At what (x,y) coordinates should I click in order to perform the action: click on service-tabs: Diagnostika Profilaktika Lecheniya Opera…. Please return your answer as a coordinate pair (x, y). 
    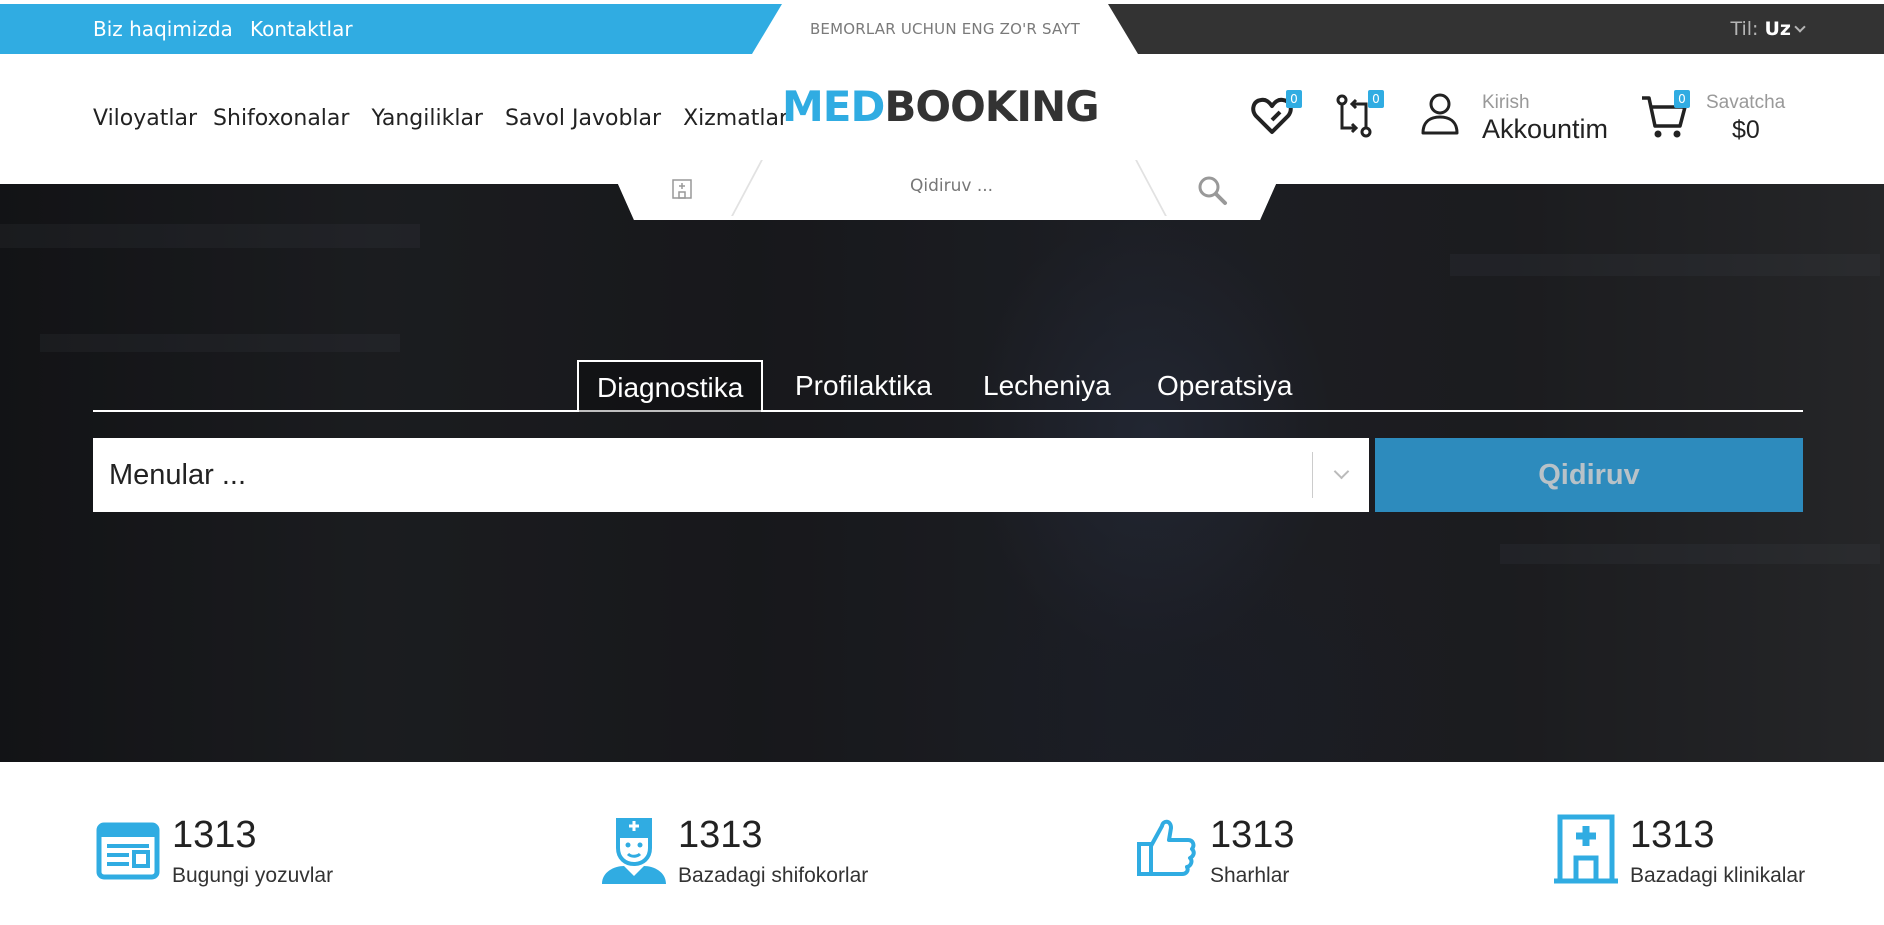
    Looking at the image, I should click on (948, 386).